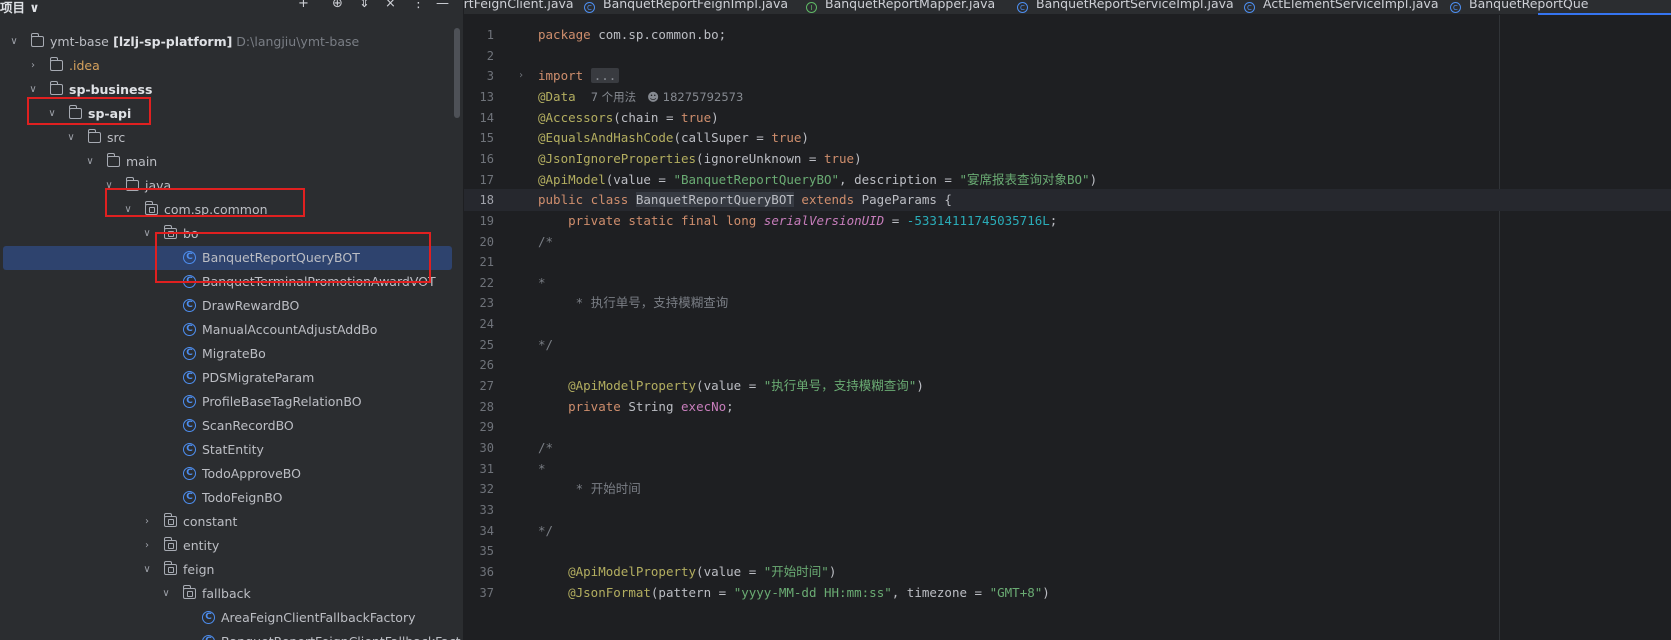  Describe the element at coordinates (232, 570) in the screenshot. I see `tree-item-feign: ∨ feign` at that location.